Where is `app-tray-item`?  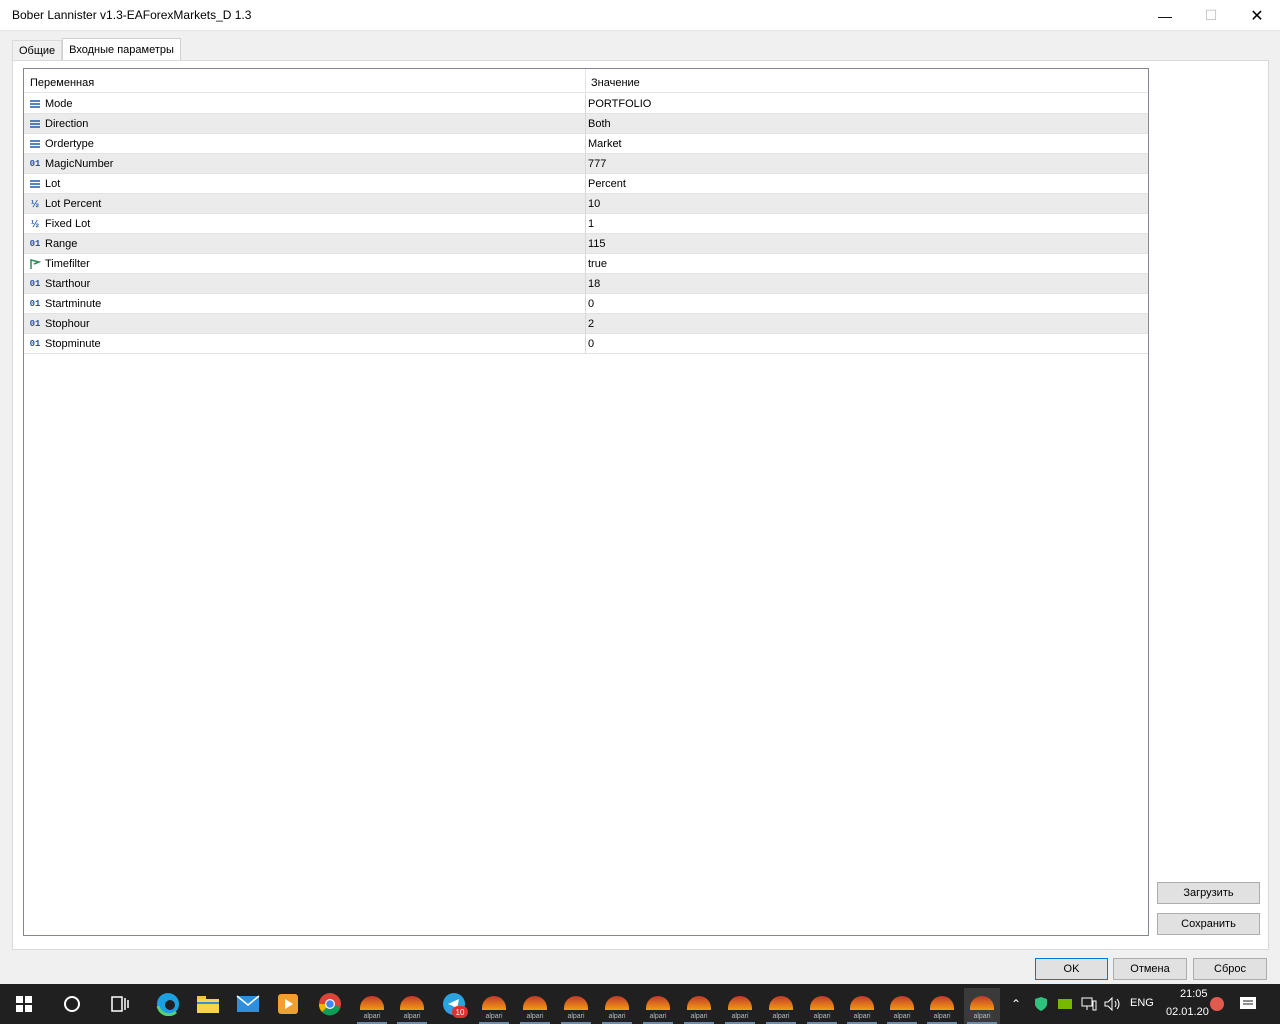 app-tray-item is located at coordinates (1217, 1004).